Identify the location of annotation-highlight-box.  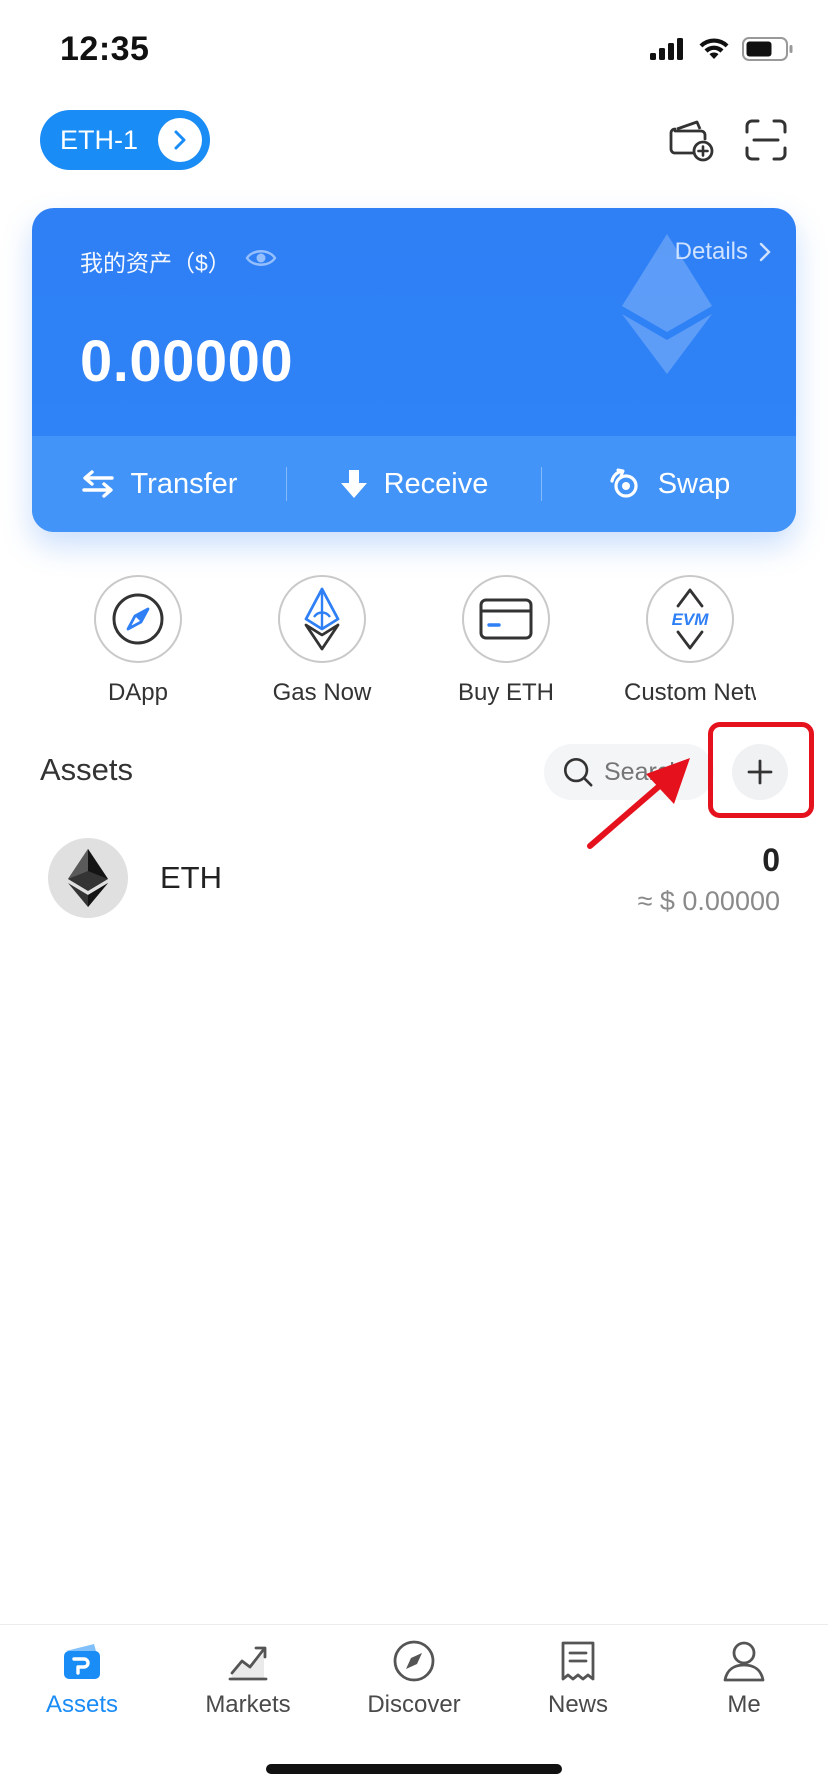
(761, 770).